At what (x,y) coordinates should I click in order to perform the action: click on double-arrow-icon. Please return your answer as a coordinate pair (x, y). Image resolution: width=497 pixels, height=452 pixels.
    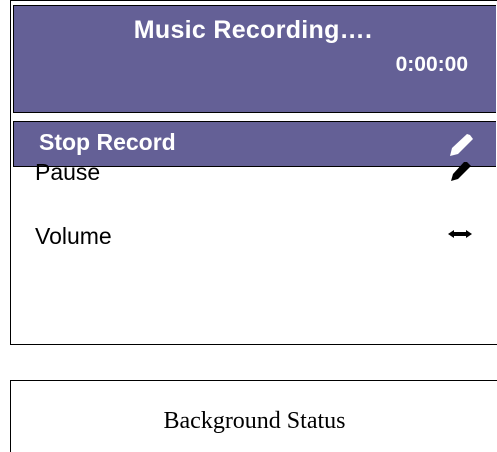
    Looking at the image, I should click on (460, 234).